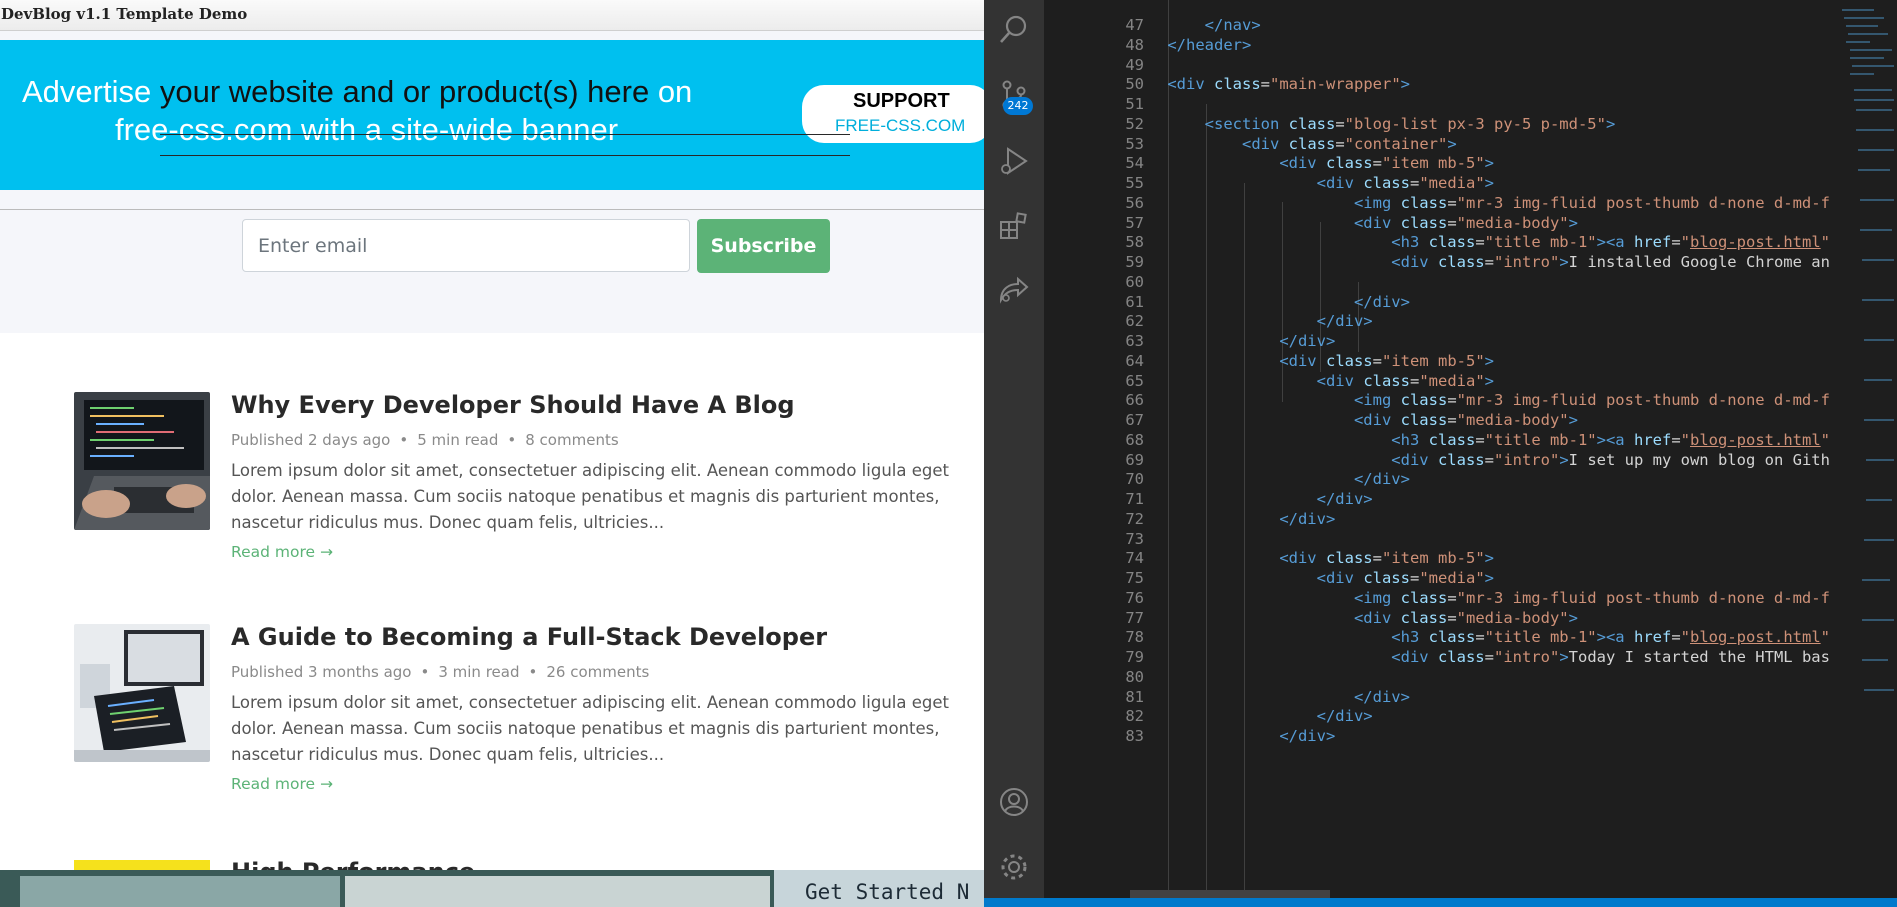 The width and height of the screenshot is (1897, 907). What do you see at coordinates (1232, 25) in the screenshot?
I see `code-line: </nav>` at bounding box center [1232, 25].